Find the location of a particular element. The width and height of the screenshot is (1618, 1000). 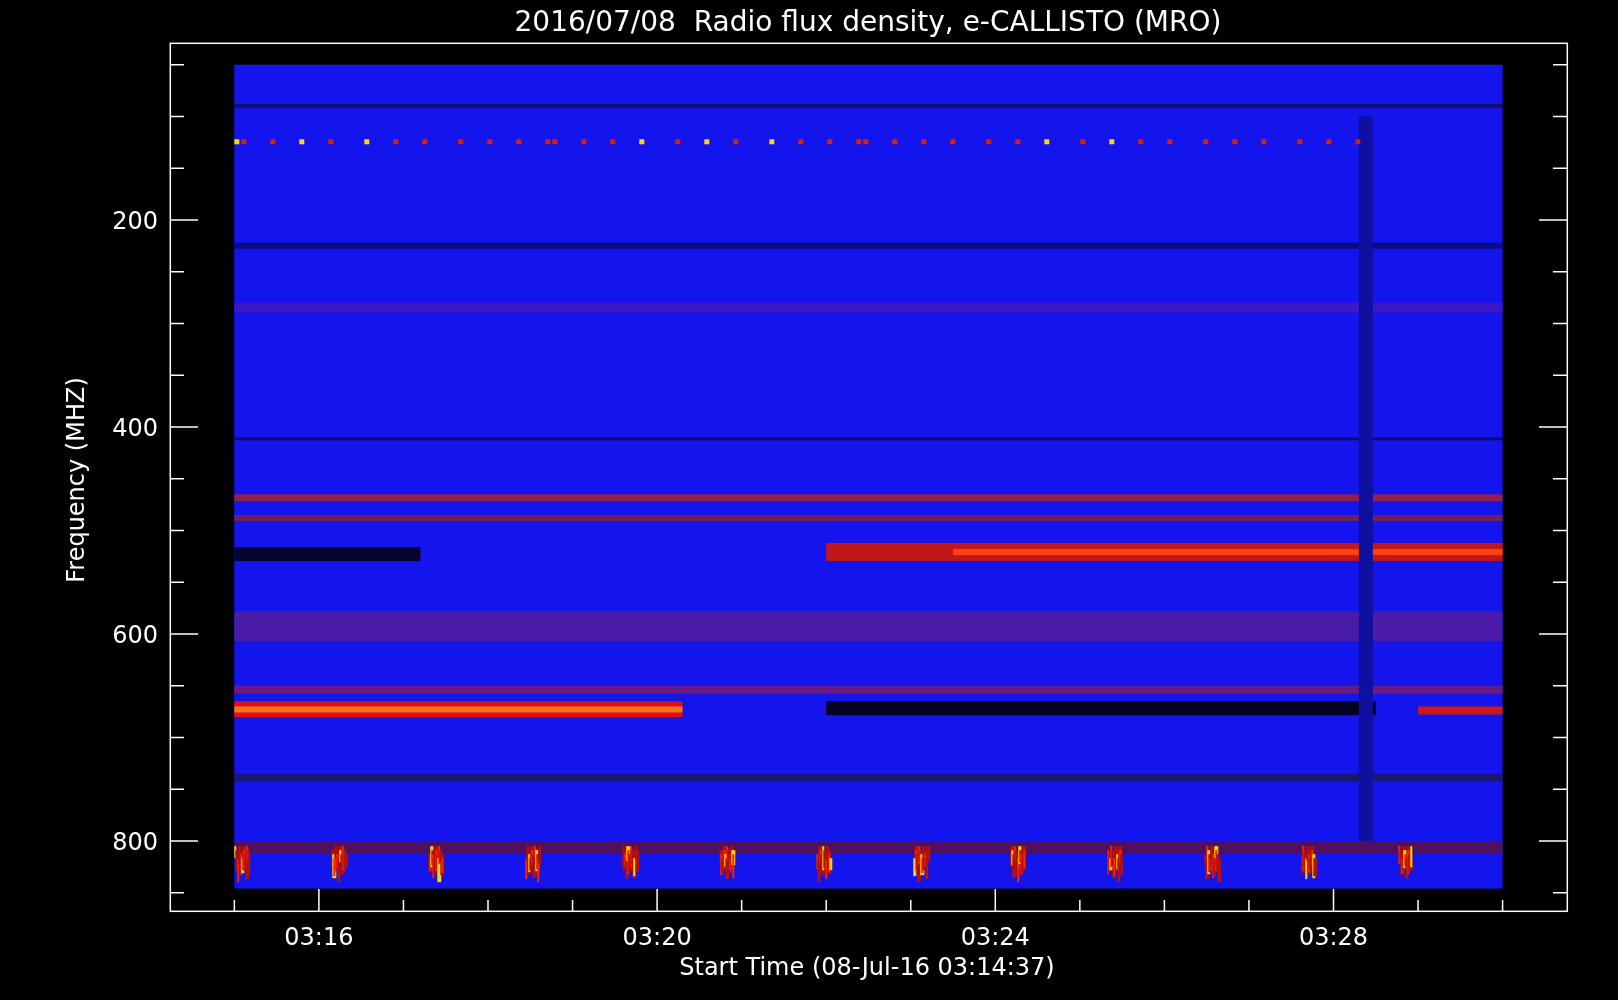

x-tick-label: 03:24 is located at coordinates (995, 937).